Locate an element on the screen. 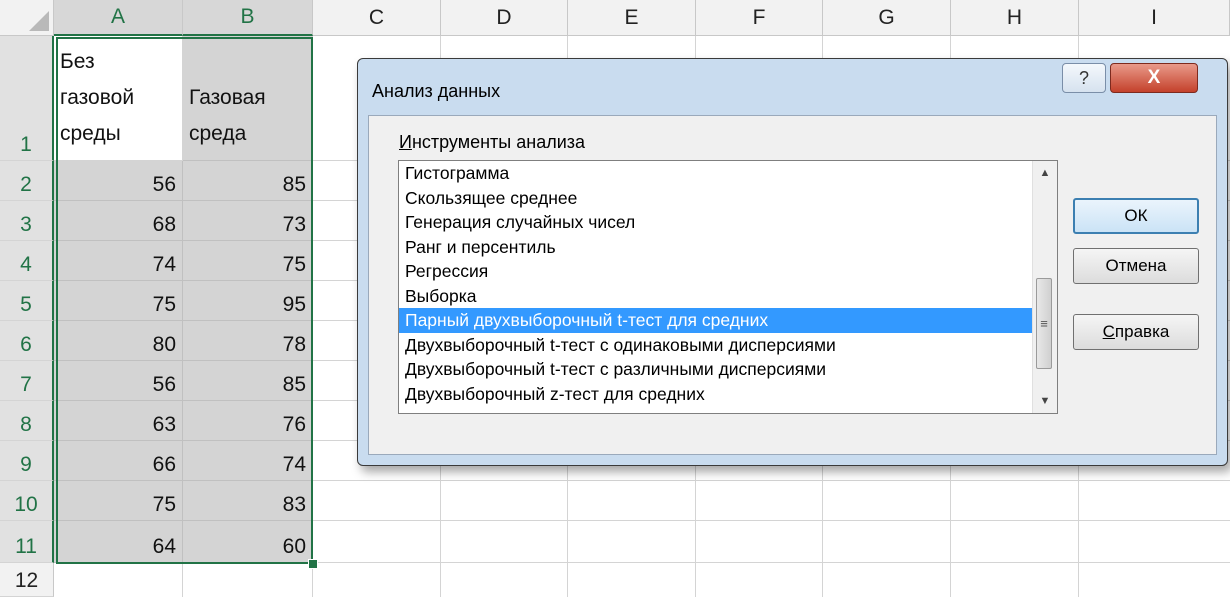  ok-button: ОК is located at coordinates (1136, 216).